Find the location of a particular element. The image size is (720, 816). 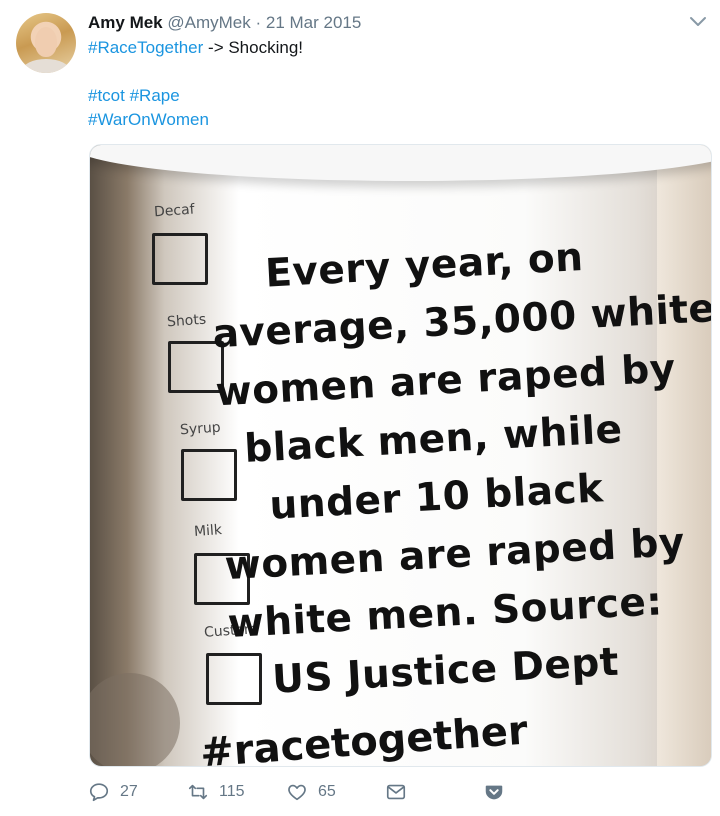

tweet-text-line1: #RaceTogether -> Shocking! is located at coordinates (195, 48).